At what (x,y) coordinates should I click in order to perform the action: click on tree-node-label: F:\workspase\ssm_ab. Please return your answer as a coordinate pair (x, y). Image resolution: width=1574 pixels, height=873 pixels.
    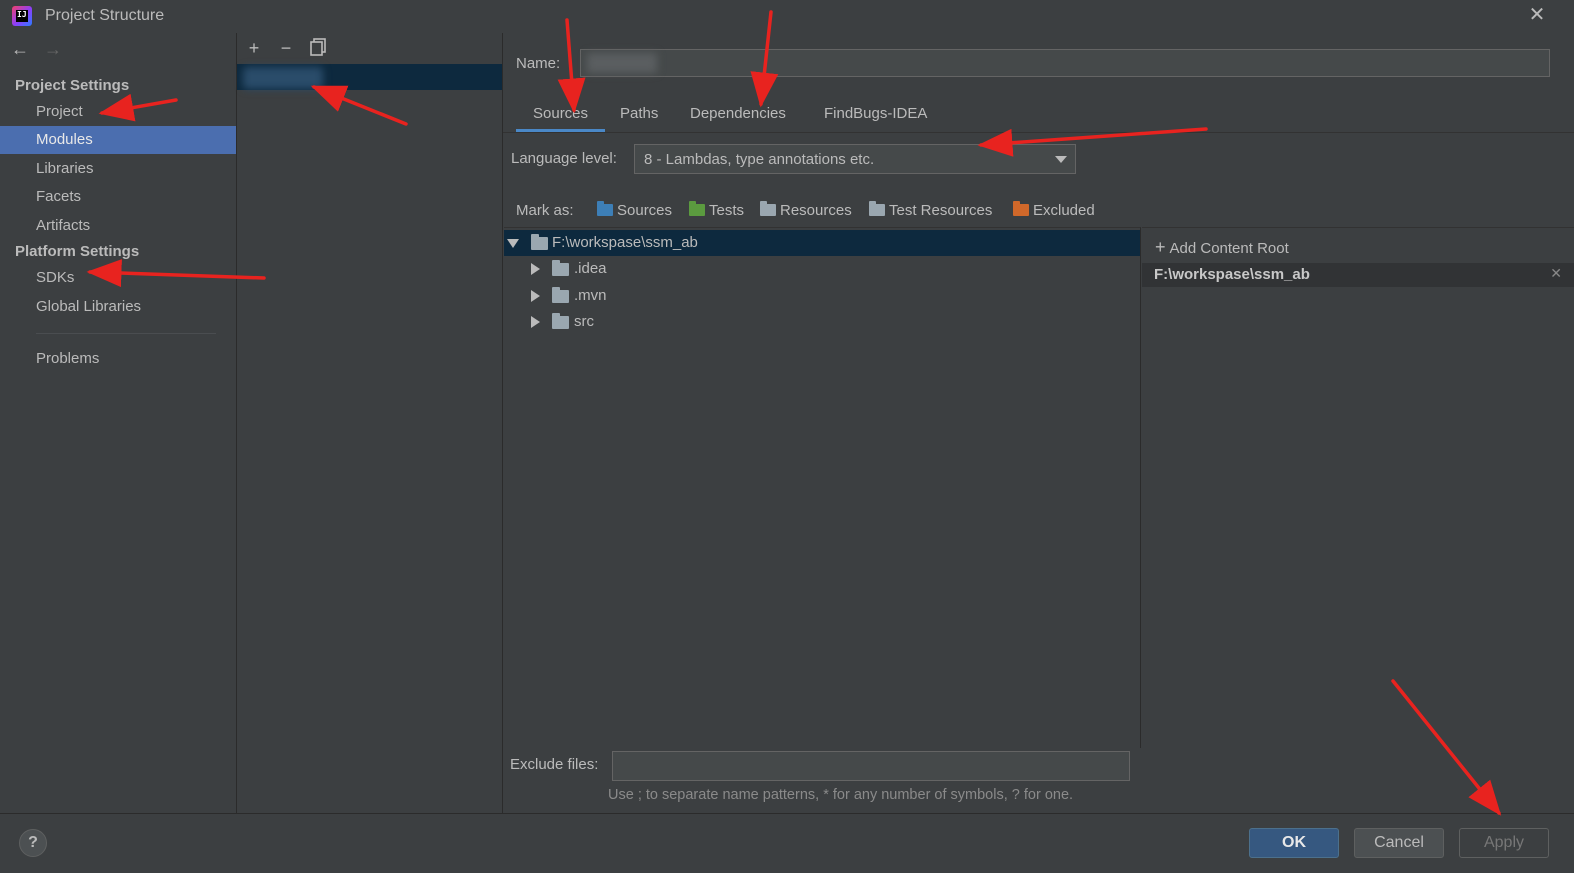
    Looking at the image, I should click on (625, 242).